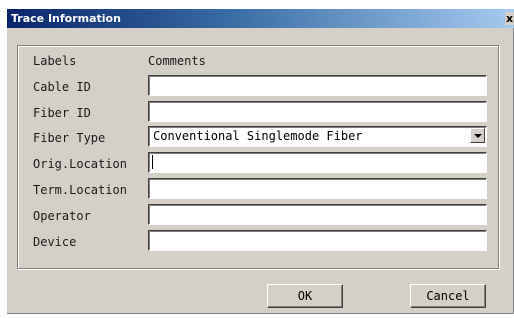 The height and width of the screenshot is (318, 514). What do you see at coordinates (62, 87) in the screenshot?
I see `cable-id-label: Cable ID` at bounding box center [62, 87].